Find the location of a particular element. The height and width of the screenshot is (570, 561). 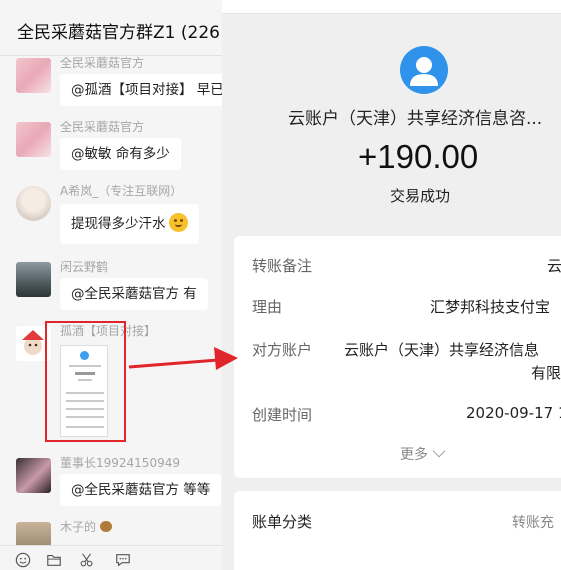

bill-category-label: 账单分类 is located at coordinates (282, 522).